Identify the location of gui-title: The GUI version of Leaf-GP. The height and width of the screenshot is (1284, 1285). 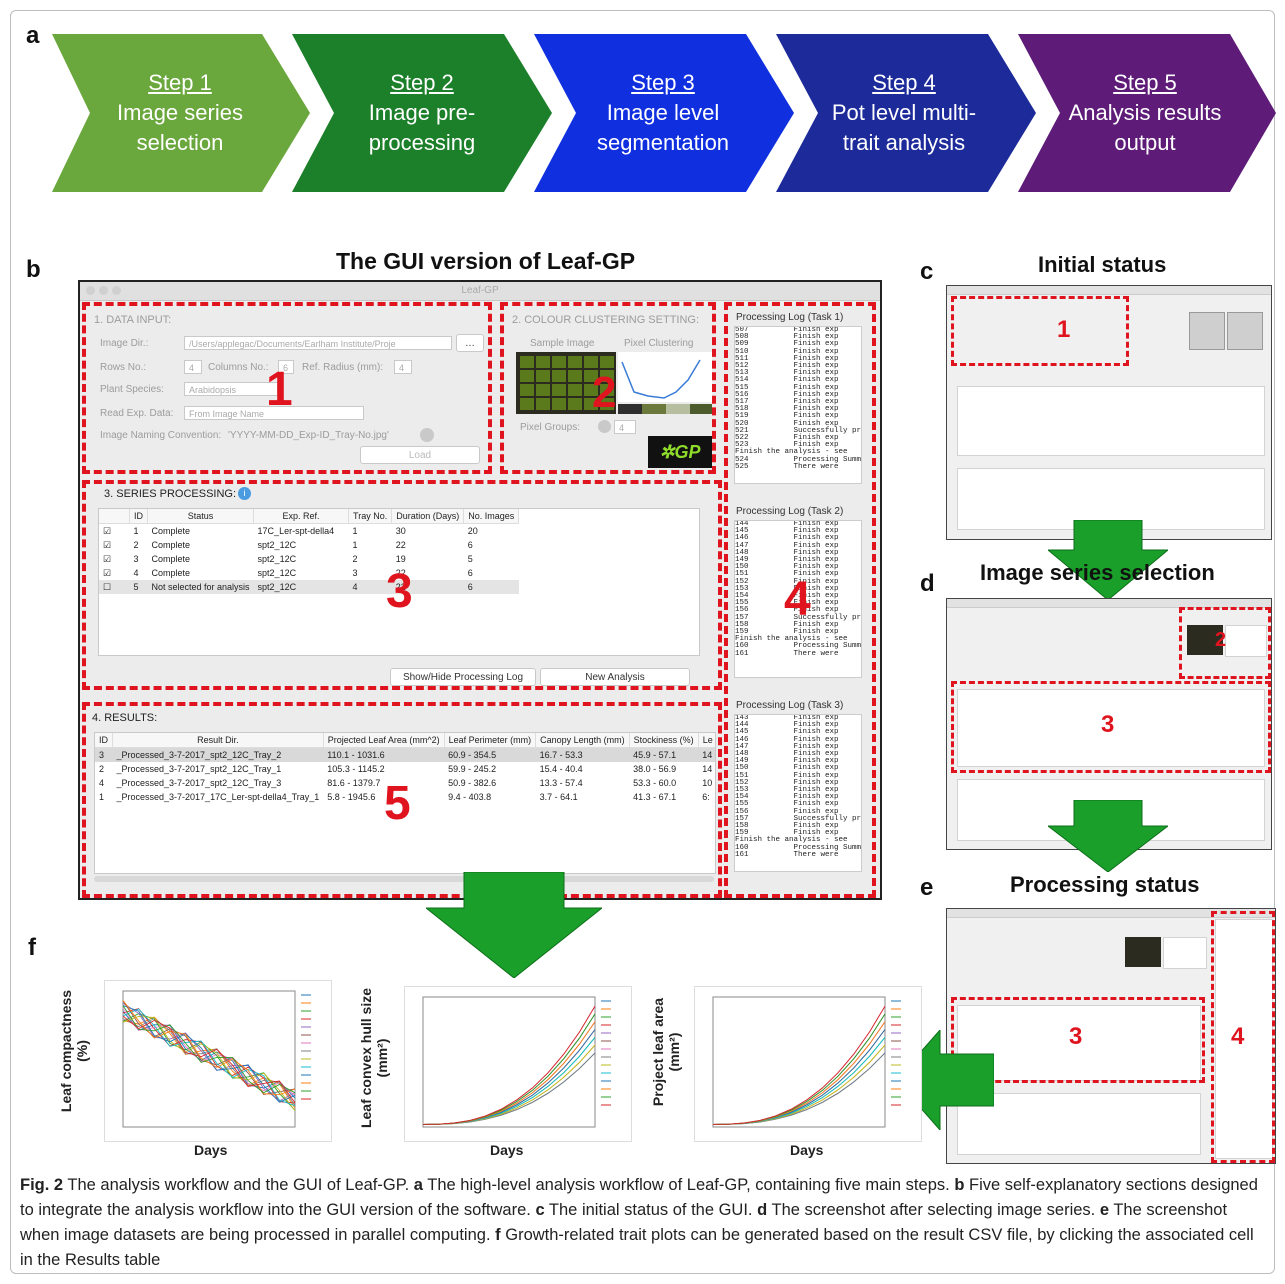
(486, 261).